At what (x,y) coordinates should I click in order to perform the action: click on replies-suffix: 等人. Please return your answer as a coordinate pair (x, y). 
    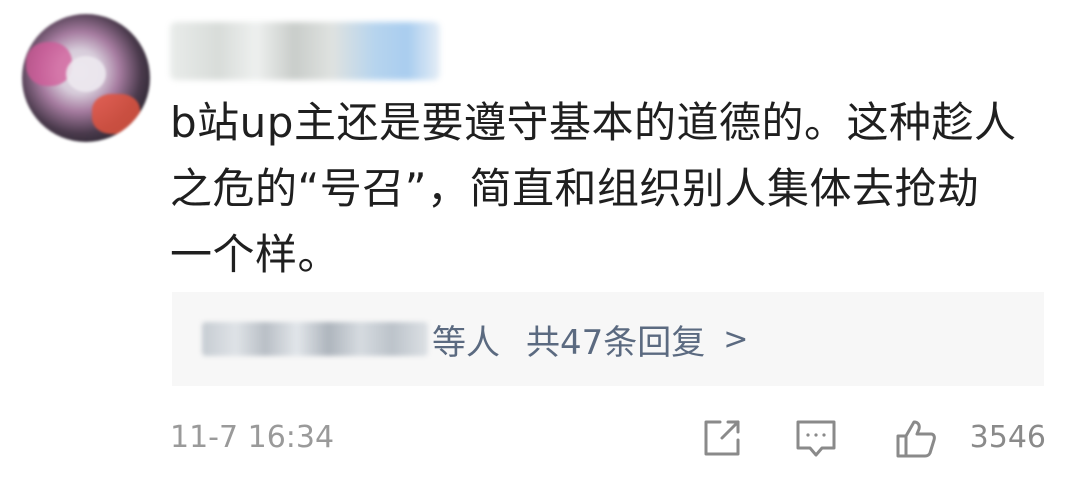
    Looking at the image, I should click on (466, 342).